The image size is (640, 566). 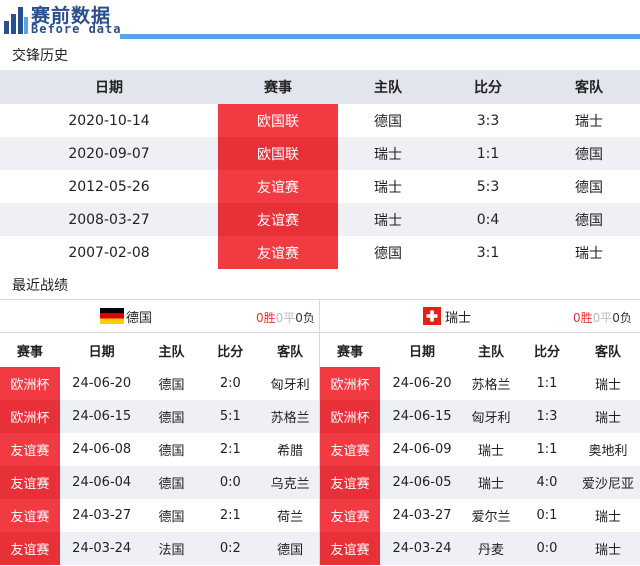 What do you see at coordinates (230, 449) in the screenshot?
I see `match-score: 2:1` at bounding box center [230, 449].